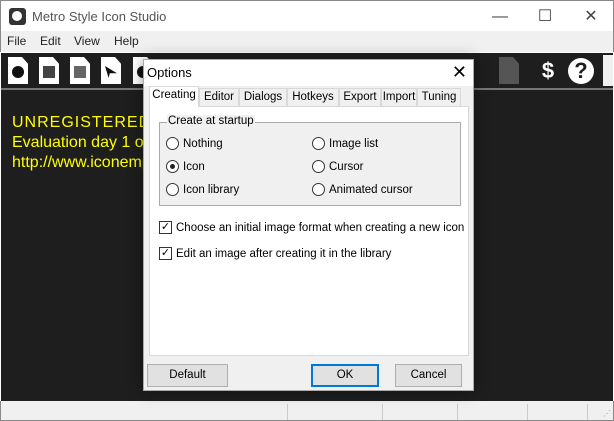 The image size is (614, 421). Describe the element at coordinates (169, 72) in the screenshot. I see `dialog-title: Options` at that location.